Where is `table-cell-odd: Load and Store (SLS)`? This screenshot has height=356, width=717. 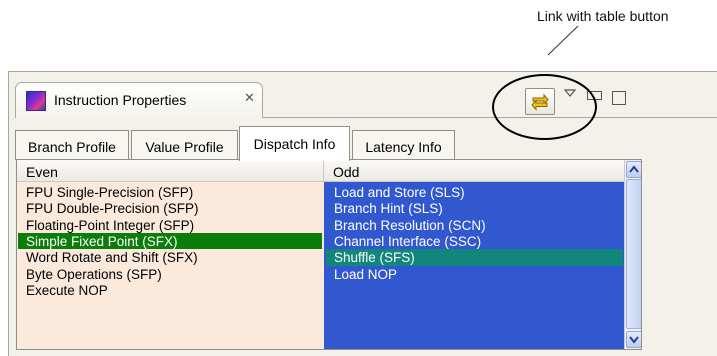 table-cell-odd: Load and Store (SLS) is located at coordinates (474, 192).